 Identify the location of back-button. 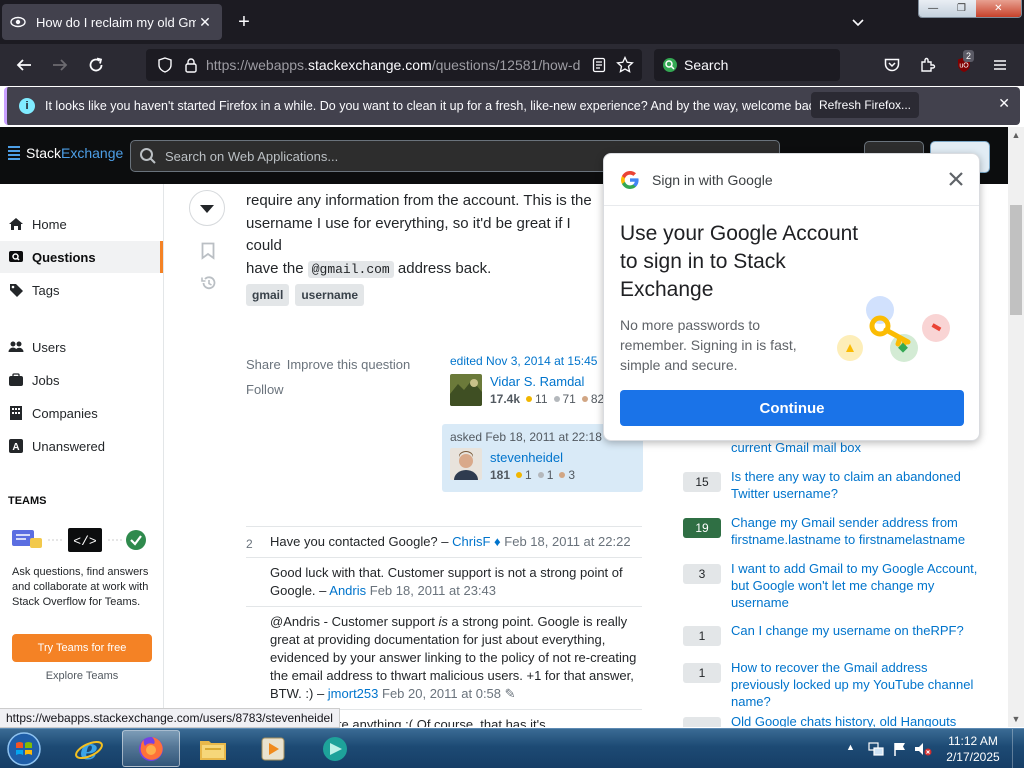
(24, 65).